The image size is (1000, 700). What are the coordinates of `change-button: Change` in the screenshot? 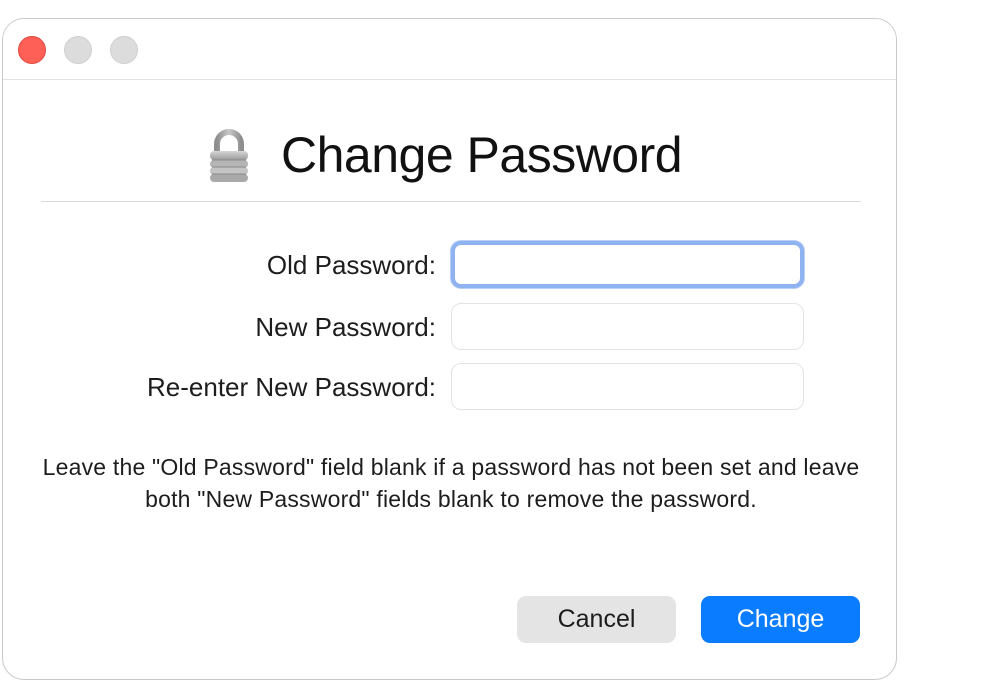 It's located at (780, 619).